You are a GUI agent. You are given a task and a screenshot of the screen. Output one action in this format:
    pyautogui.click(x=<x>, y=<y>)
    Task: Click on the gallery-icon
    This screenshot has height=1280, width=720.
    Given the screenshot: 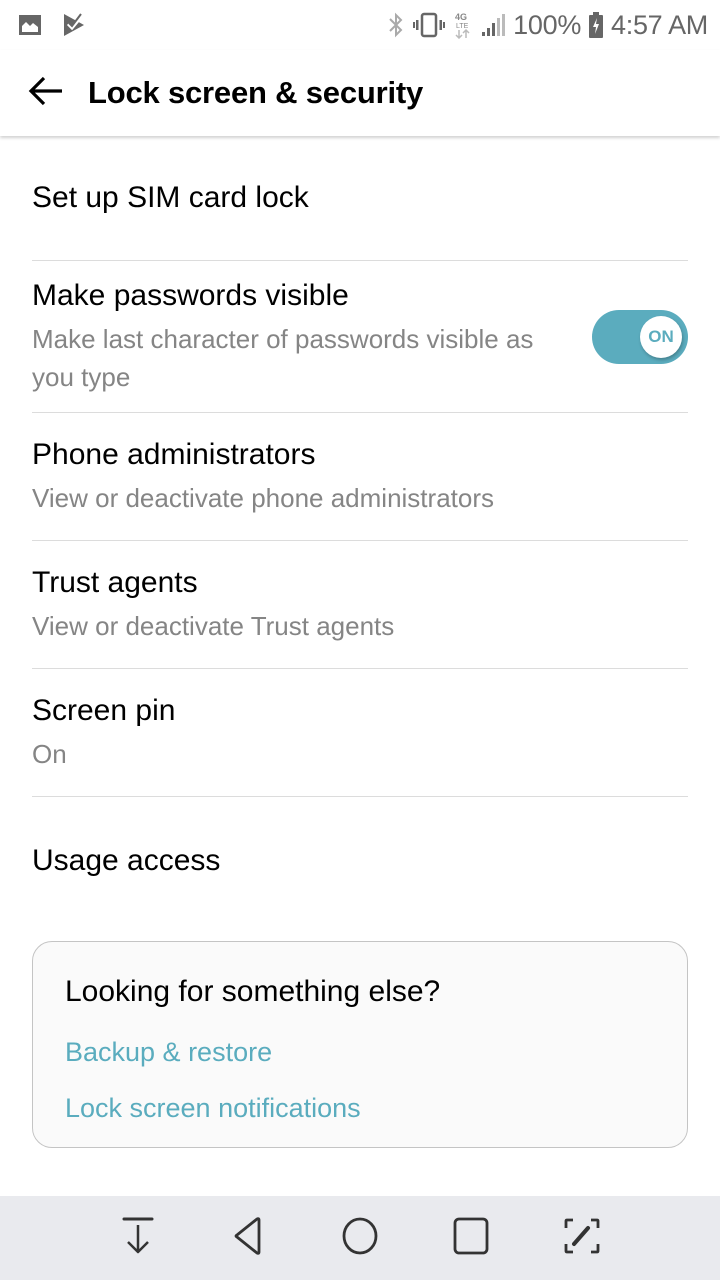 What is the action you would take?
    pyautogui.click(x=30, y=25)
    